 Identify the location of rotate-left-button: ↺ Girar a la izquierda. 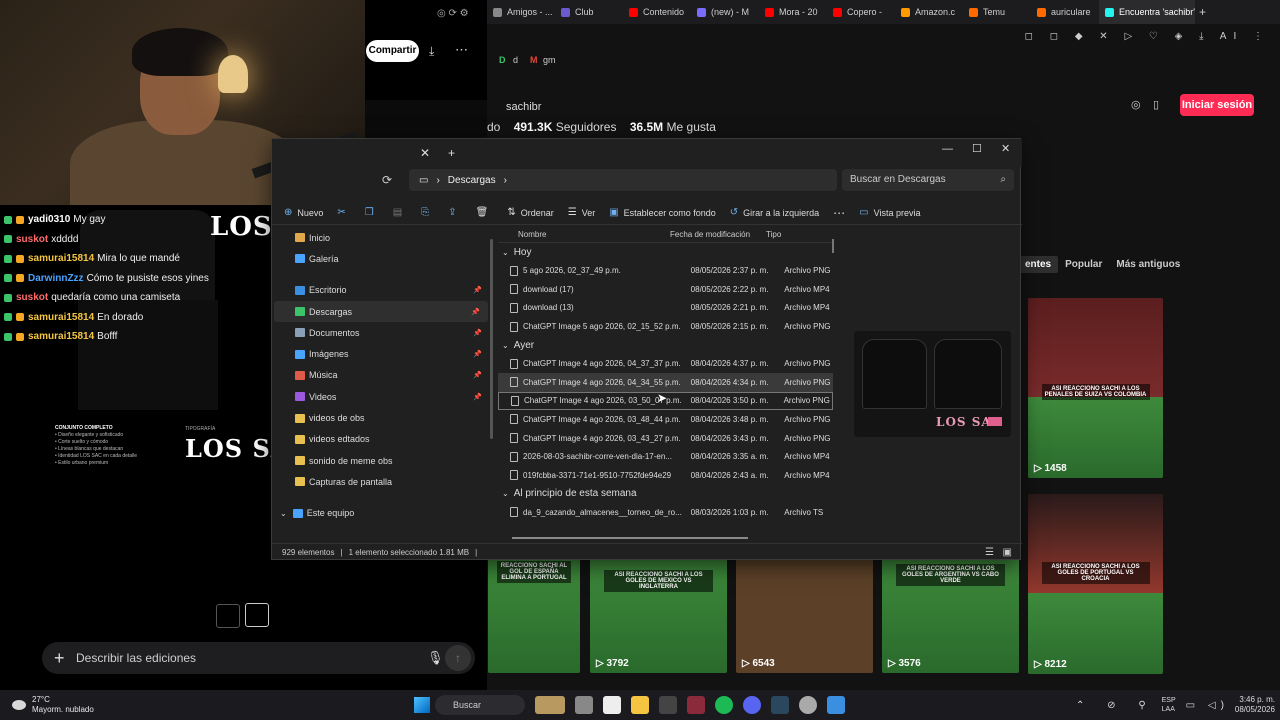
(774, 212).